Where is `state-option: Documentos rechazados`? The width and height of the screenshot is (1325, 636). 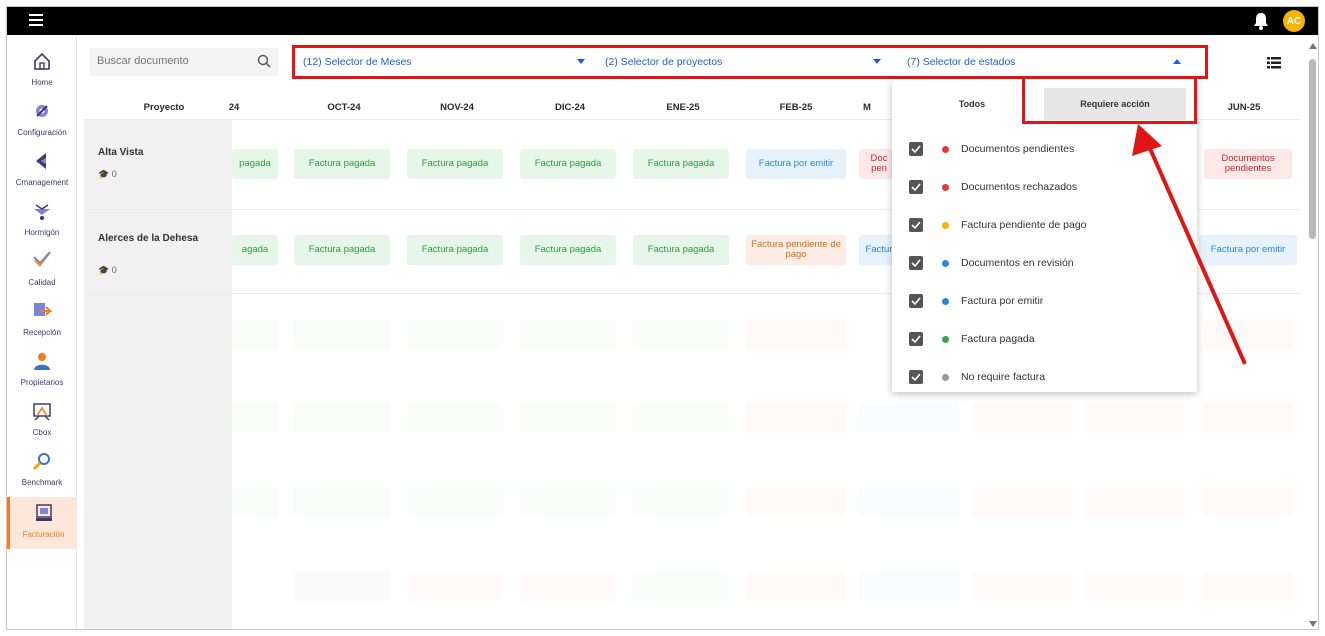 state-option: Documentos rechazados is located at coordinates (1044, 187).